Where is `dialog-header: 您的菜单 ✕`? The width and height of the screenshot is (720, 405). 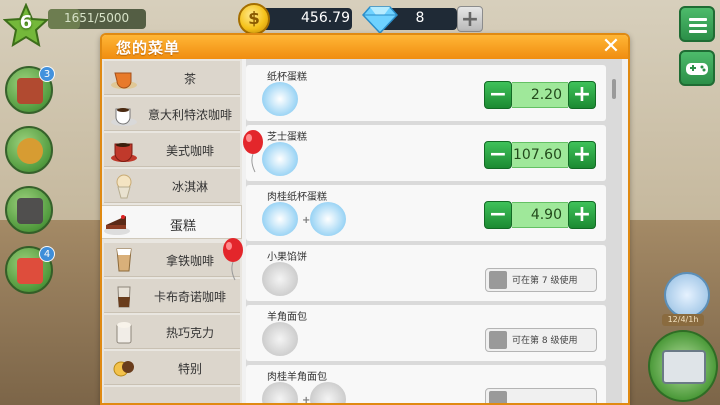 dialog-header: 您的菜单 ✕ is located at coordinates (365, 47).